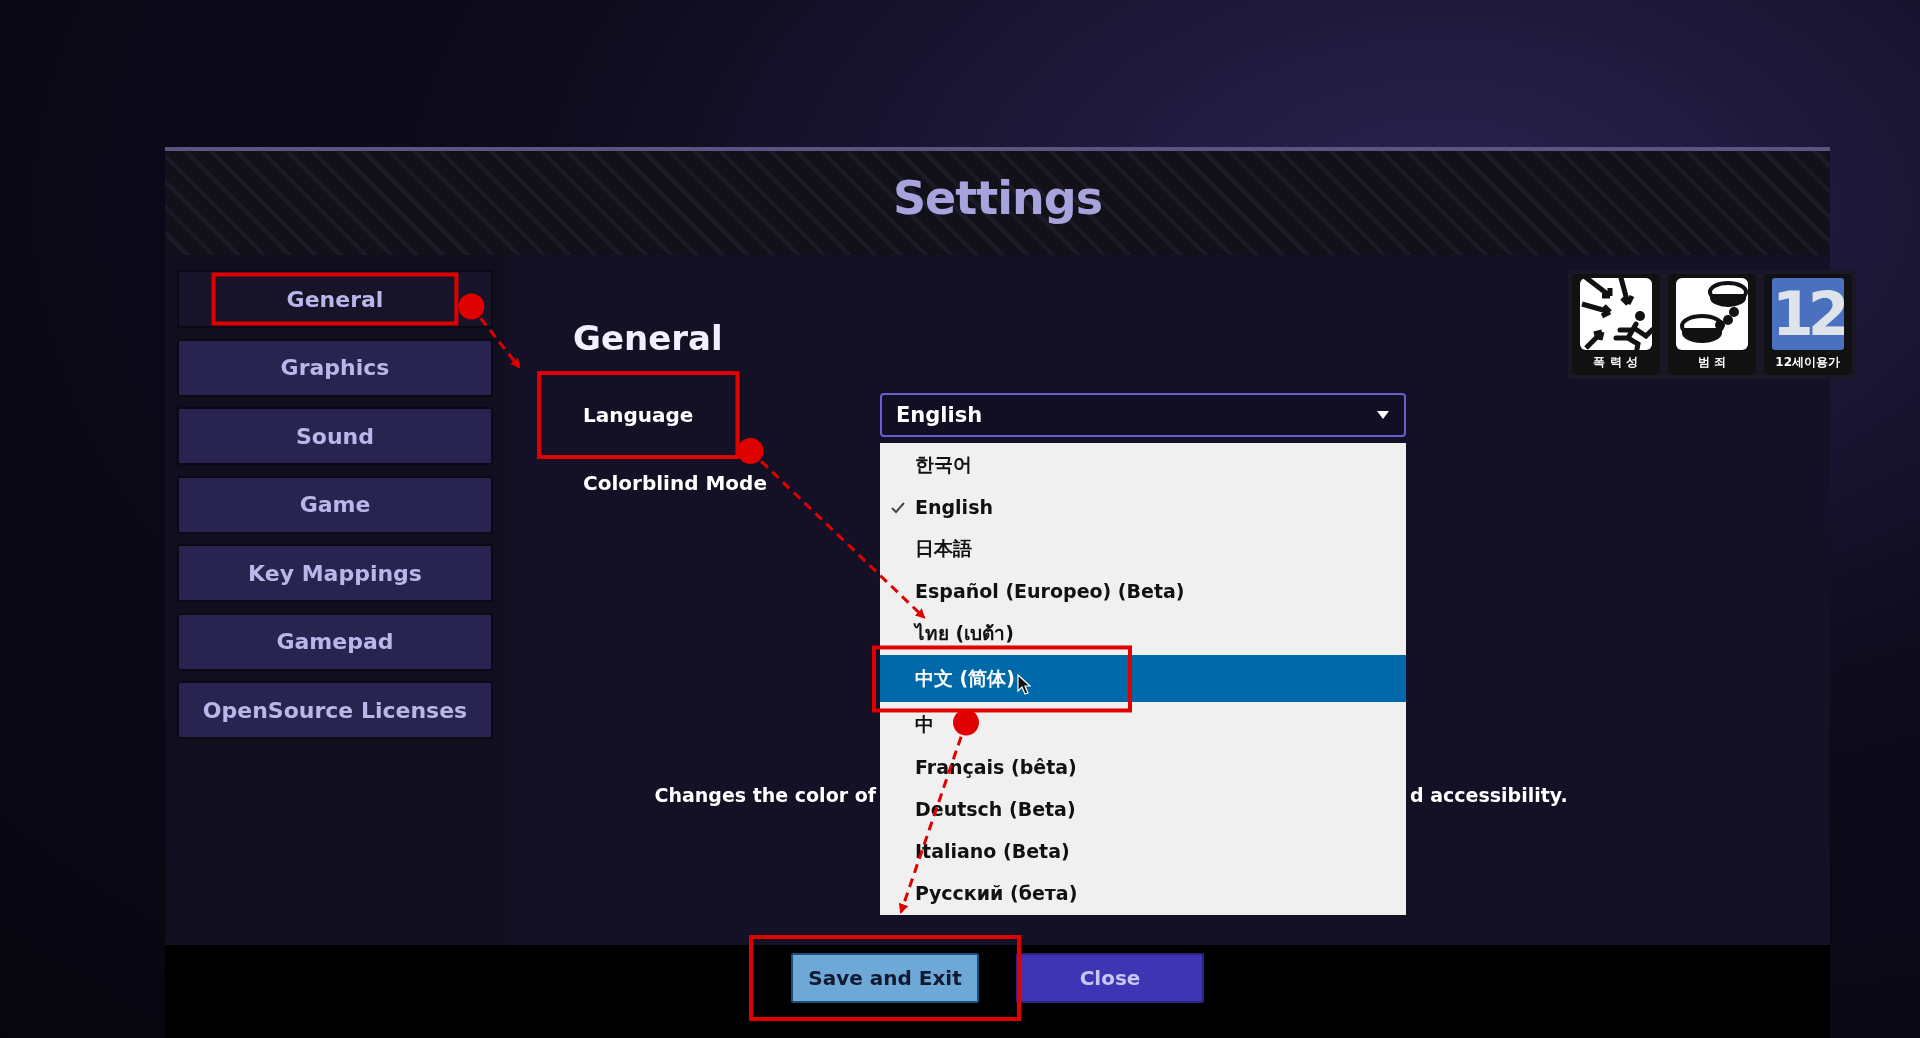 The image size is (1920, 1038). Describe the element at coordinates (1807, 362) in the screenshot. I see `badge-label: 12세이용가` at that location.